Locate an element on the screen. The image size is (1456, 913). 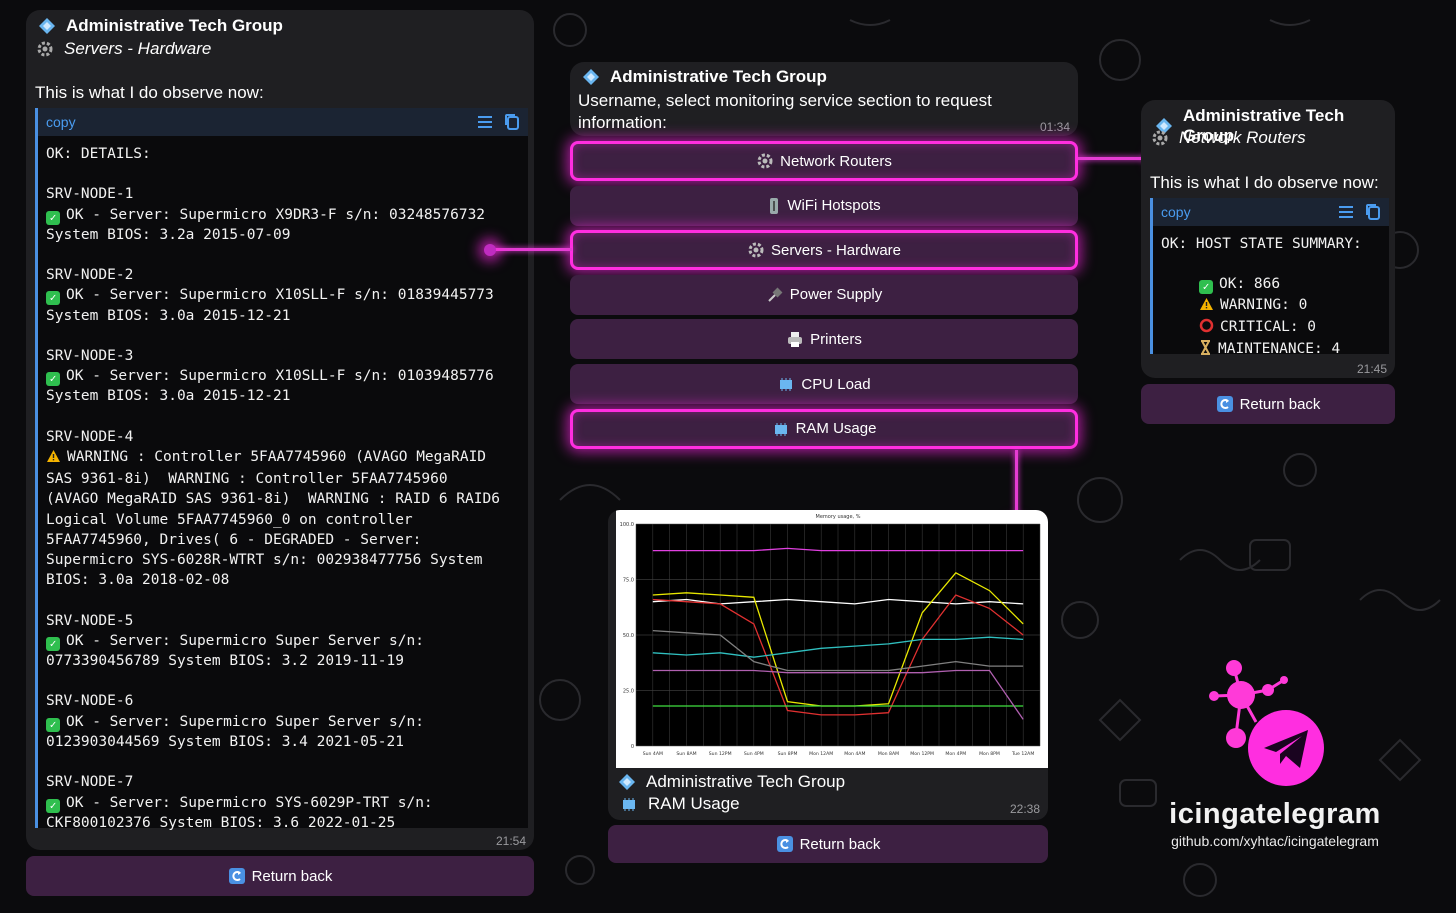
menu-button-servers-hardware: Servers - Hardware is located at coordinates (824, 250).